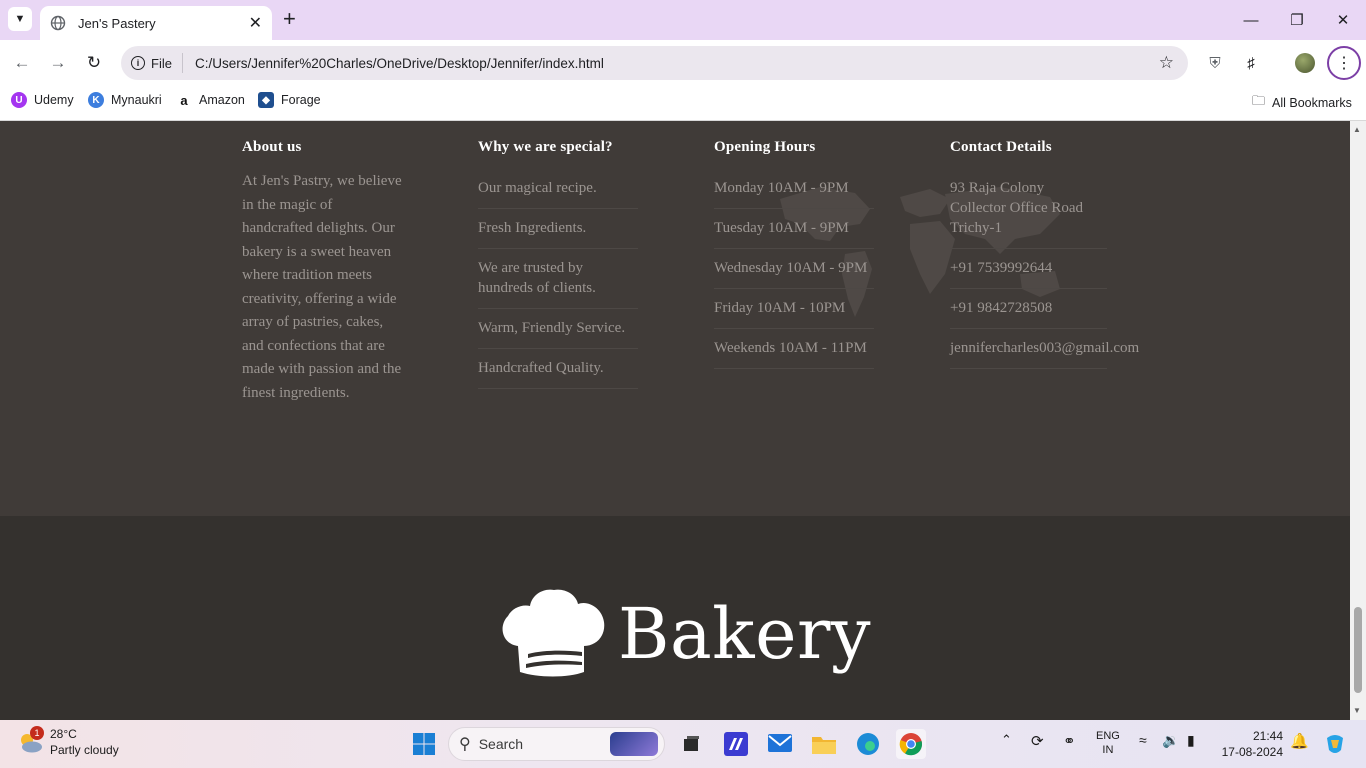  What do you see at coordinates (684, 634) in the screenshot?
I see `bakery-logo: Bakery` at bounding box center [684, 634].